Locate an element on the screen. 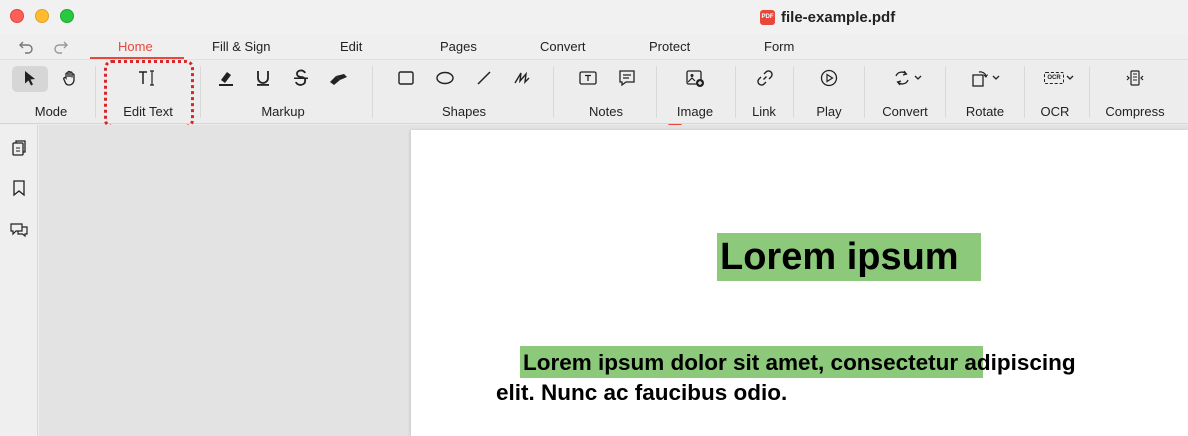 This screenshot has height=436, width=1188. ocr-icon: OCR is located at coordinates (1060, 78).